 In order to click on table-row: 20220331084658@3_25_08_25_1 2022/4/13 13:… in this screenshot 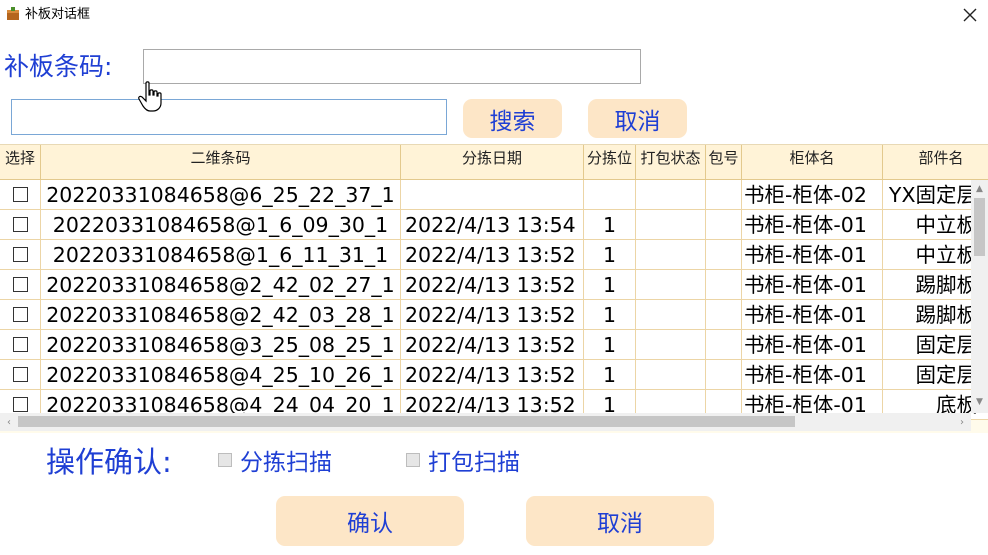, I will do `click(494, 345)`.